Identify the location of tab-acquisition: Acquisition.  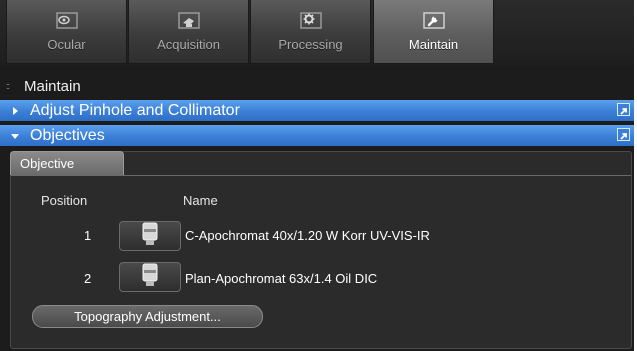
(188, 32).